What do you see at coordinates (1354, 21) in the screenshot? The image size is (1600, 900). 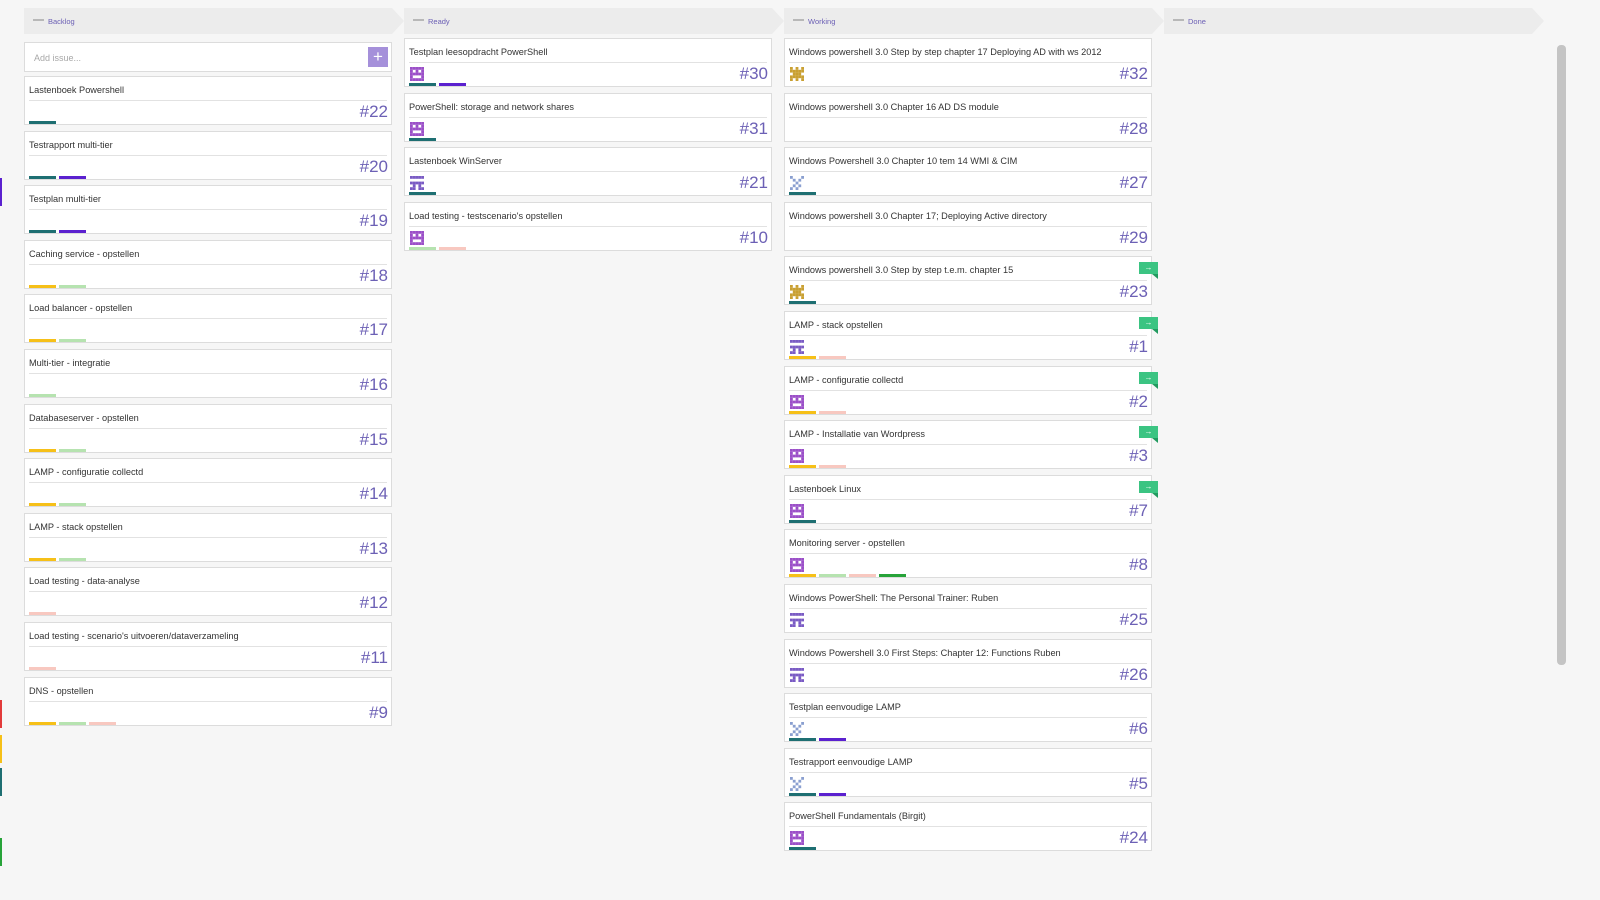 I see `column-header: Done` at bounding box center [1354, 21].